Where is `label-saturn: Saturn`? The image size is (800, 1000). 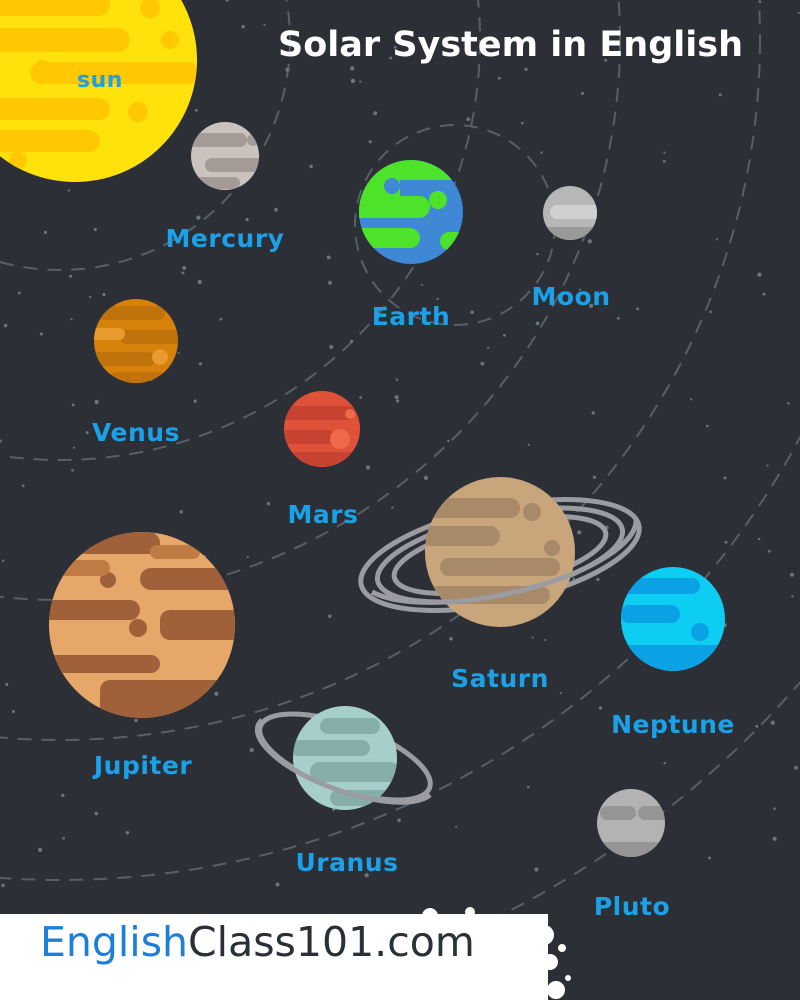
label-saturn: Saturn is located at coordinates (500, 678).